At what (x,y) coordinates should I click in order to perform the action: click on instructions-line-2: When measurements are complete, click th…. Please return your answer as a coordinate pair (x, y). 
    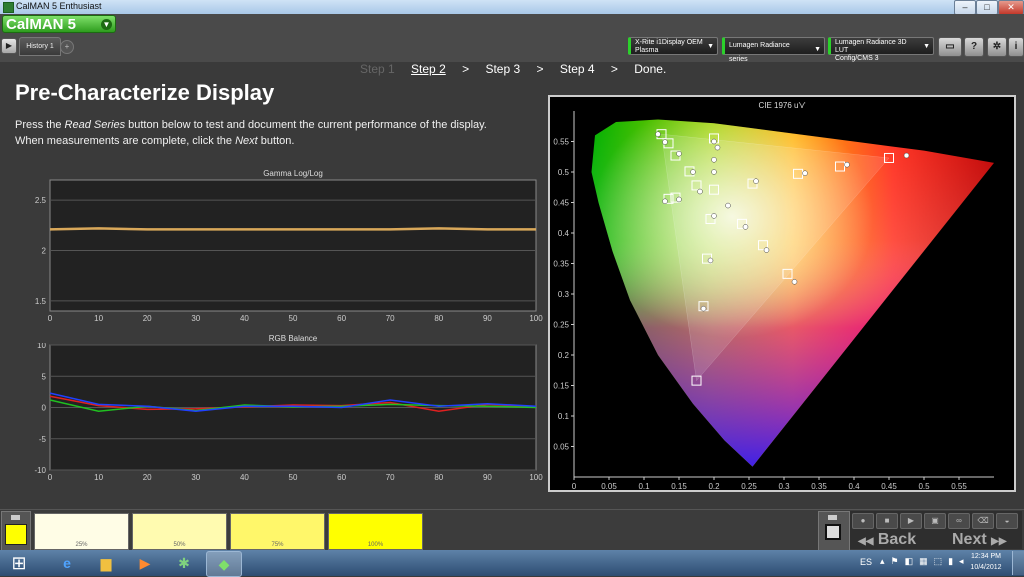
    Looking at the image, I should click on (154, 141).